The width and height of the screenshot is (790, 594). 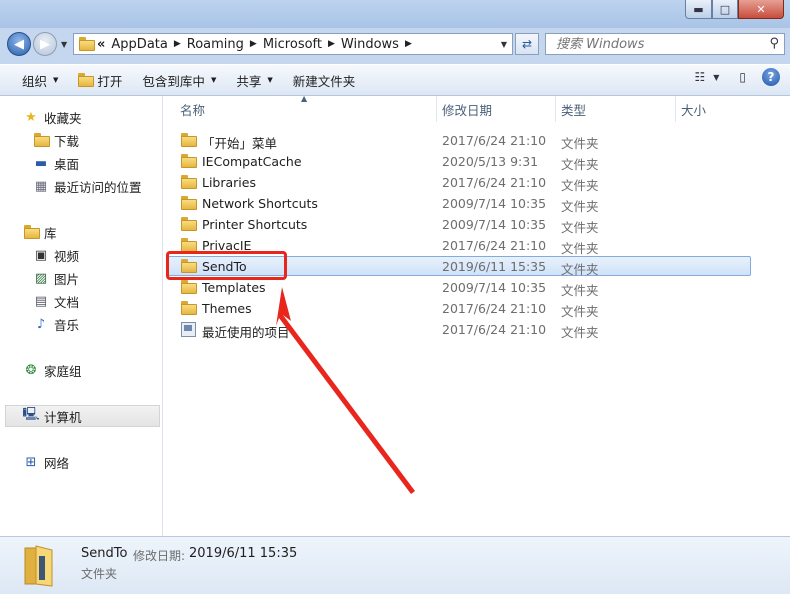 I want to click on details-date-label: 修改日期:, so click(x=159, y=556).